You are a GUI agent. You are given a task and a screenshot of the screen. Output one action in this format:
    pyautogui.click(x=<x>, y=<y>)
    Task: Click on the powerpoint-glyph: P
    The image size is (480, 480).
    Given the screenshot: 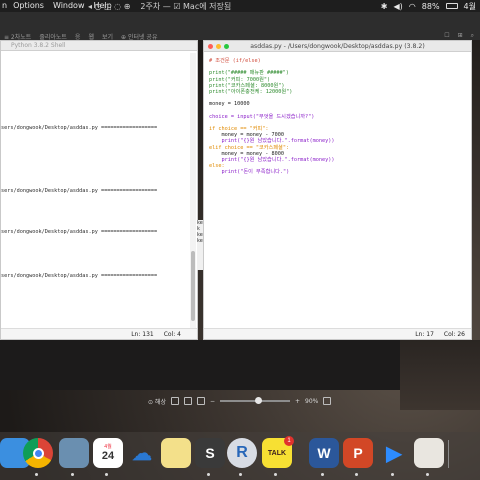 What is the action you would take?
    pyautogui.click(x=358, y=453)
    